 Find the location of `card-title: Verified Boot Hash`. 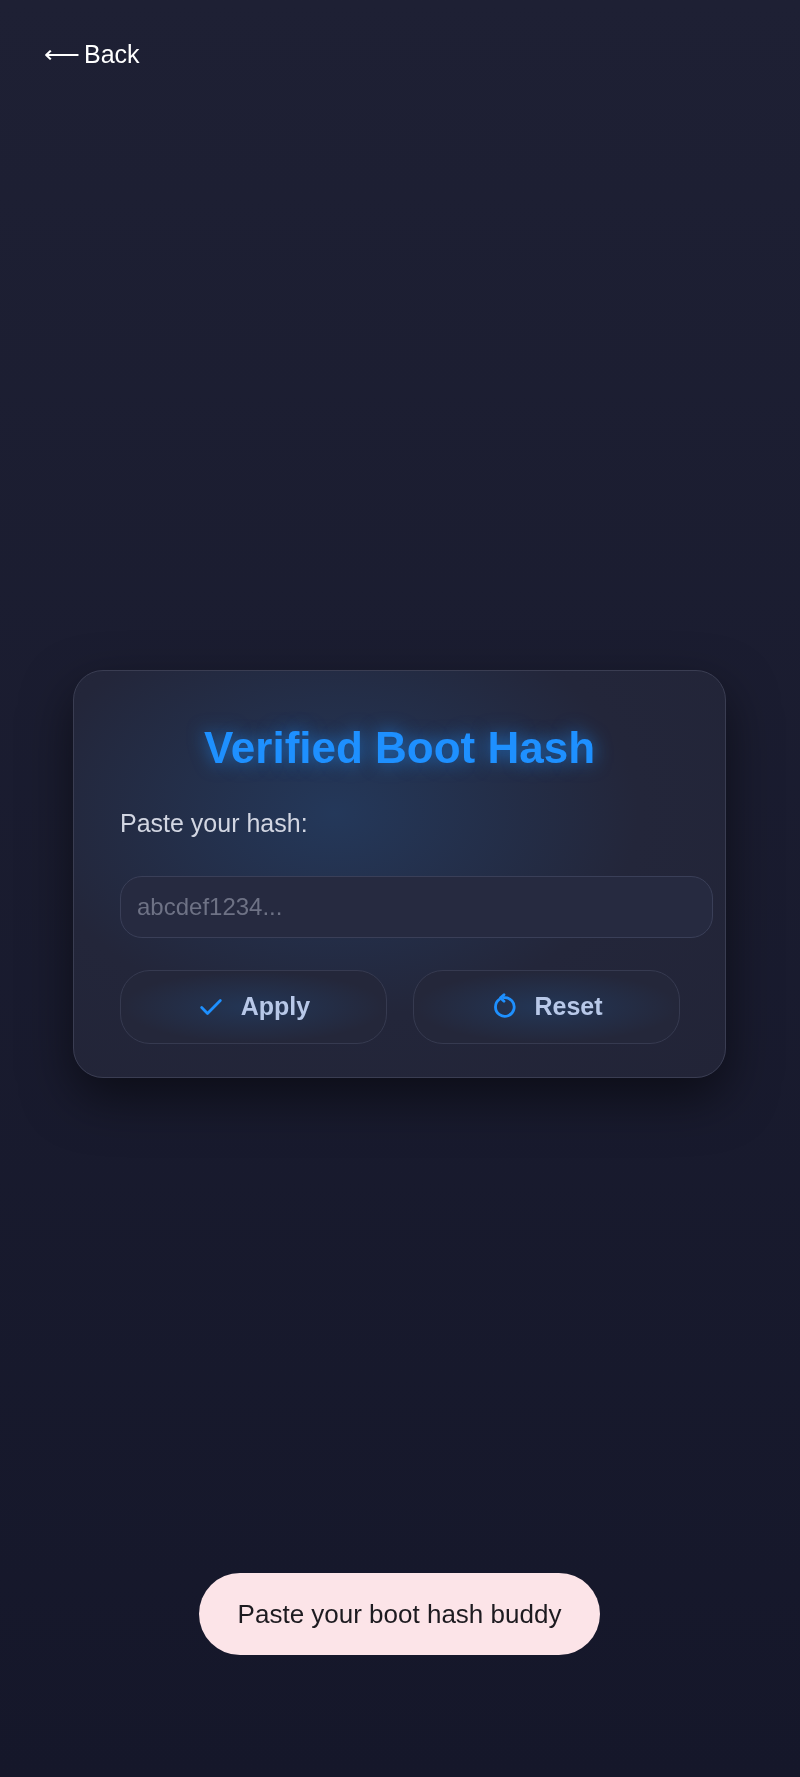

card-title: Verified Boot Hash is located at coordinates (399, 747).